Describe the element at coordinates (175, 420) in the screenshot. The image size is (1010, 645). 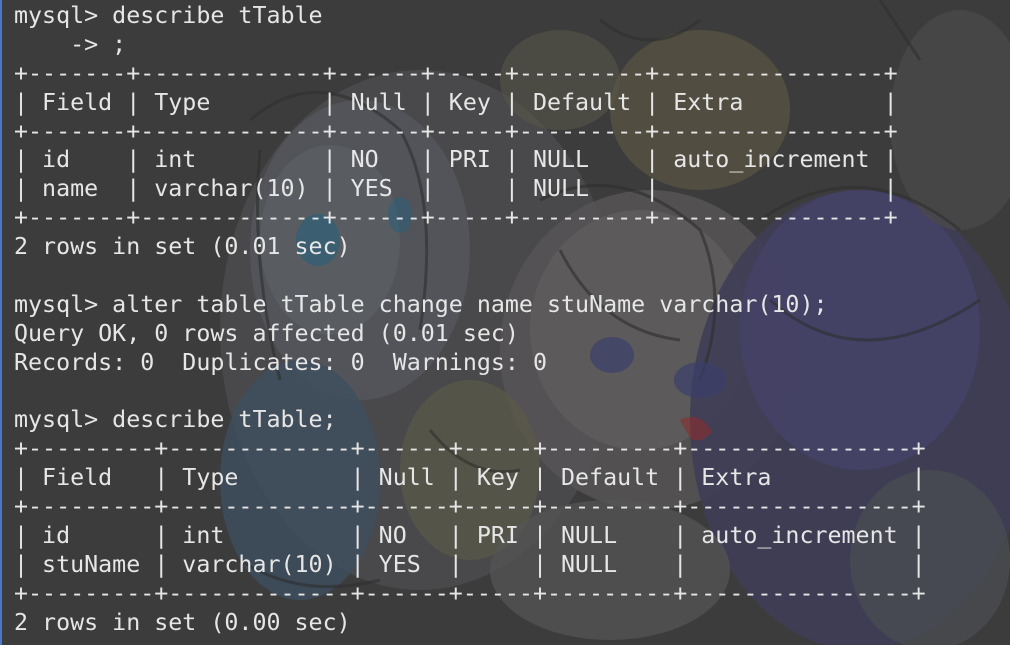
I see `command-line: mysql> describe tTable;` at that location.